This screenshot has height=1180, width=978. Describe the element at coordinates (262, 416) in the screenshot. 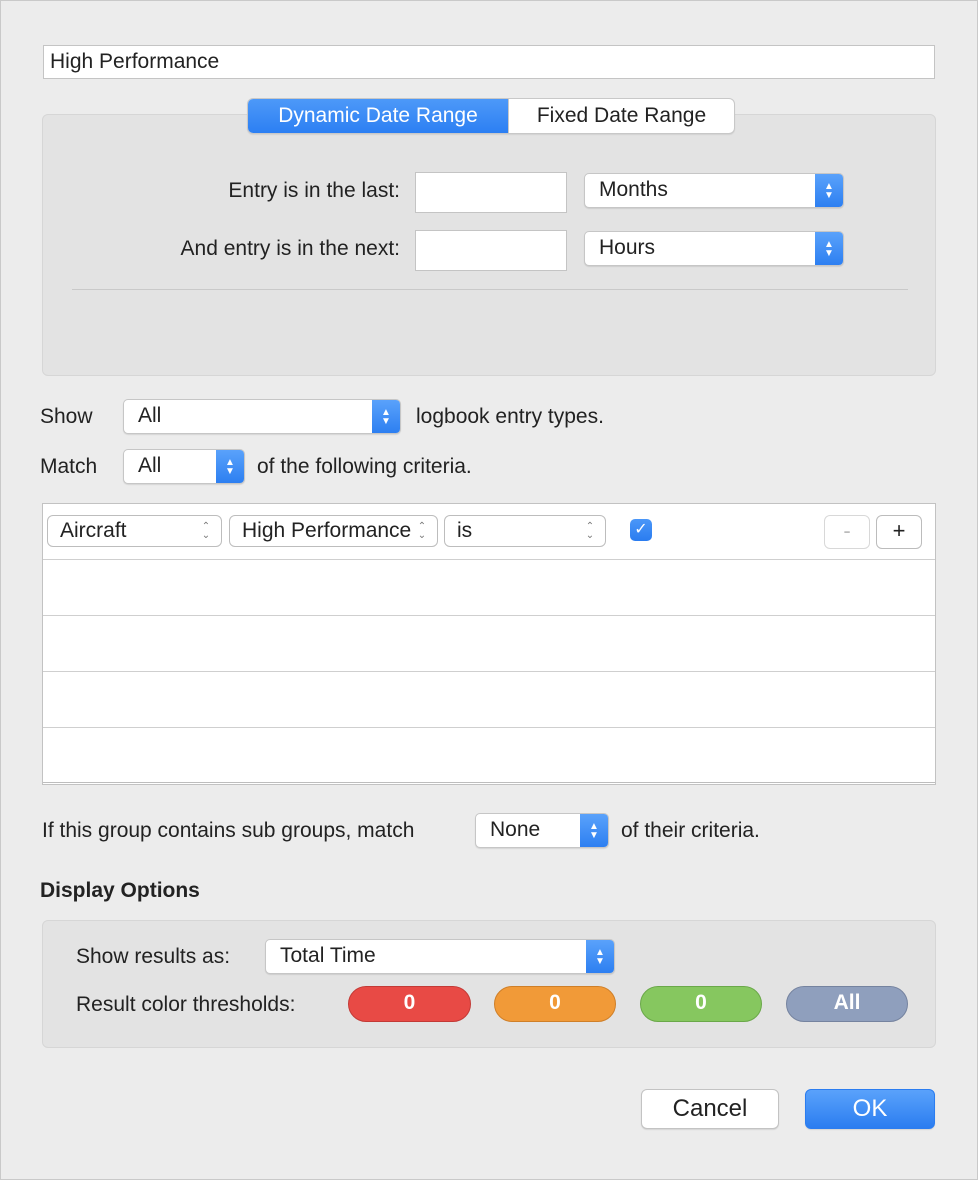

I see `show-popup: All ▲ ▼` at that location.